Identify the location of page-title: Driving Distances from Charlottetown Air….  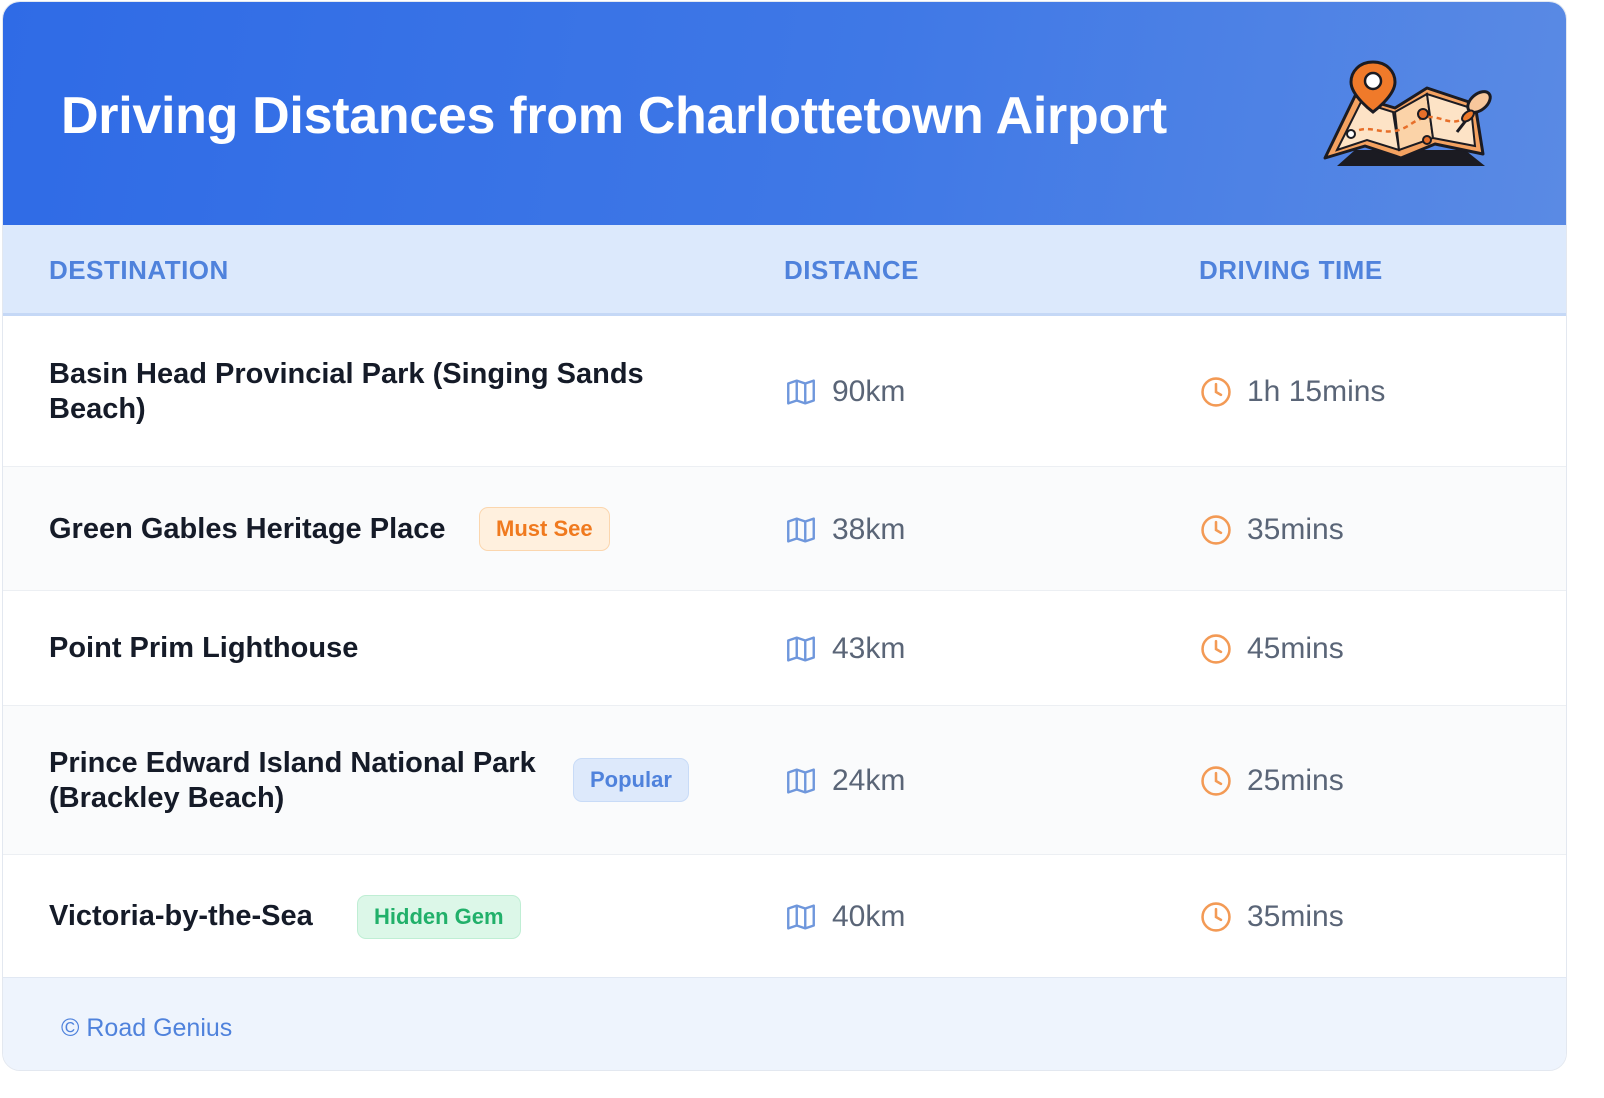
(614, 116).